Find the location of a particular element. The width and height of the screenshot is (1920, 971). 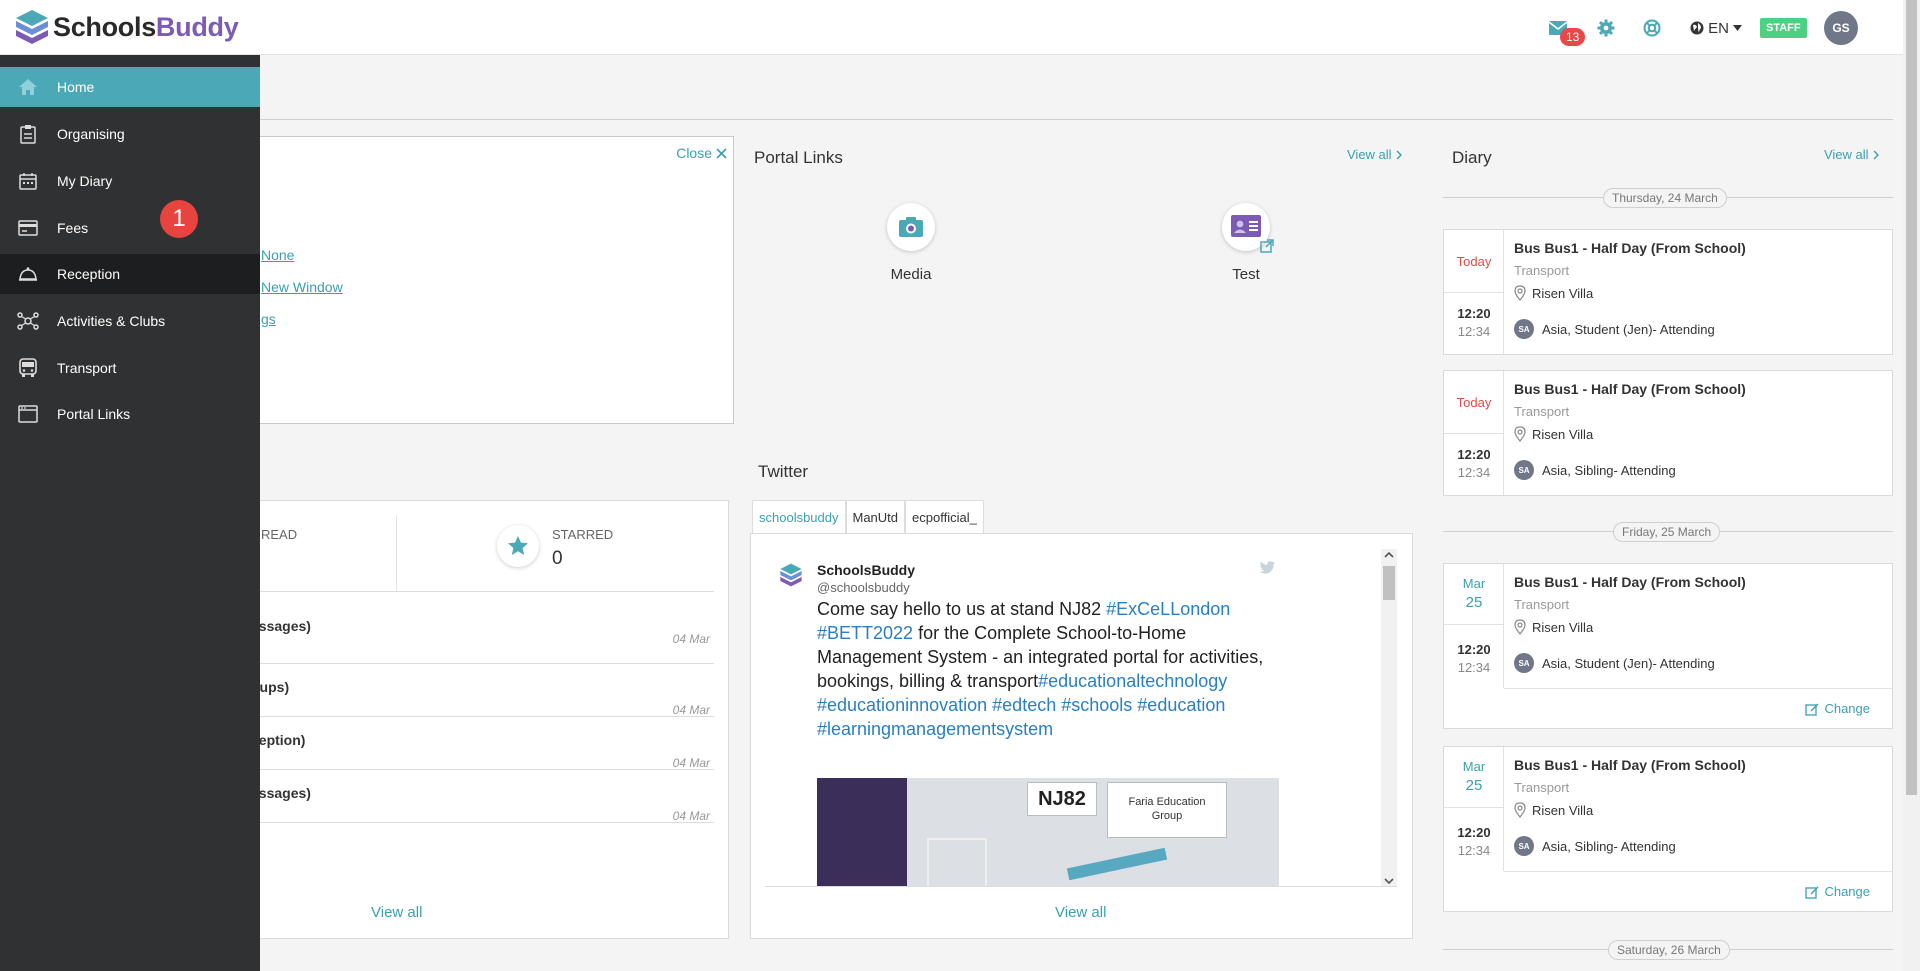

diary-view-all: View all is located at coordinates (1851, 154).